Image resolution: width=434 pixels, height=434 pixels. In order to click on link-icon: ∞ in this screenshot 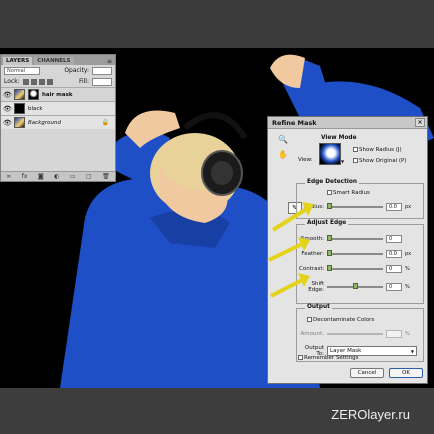, I will do `click(8, 176)`.